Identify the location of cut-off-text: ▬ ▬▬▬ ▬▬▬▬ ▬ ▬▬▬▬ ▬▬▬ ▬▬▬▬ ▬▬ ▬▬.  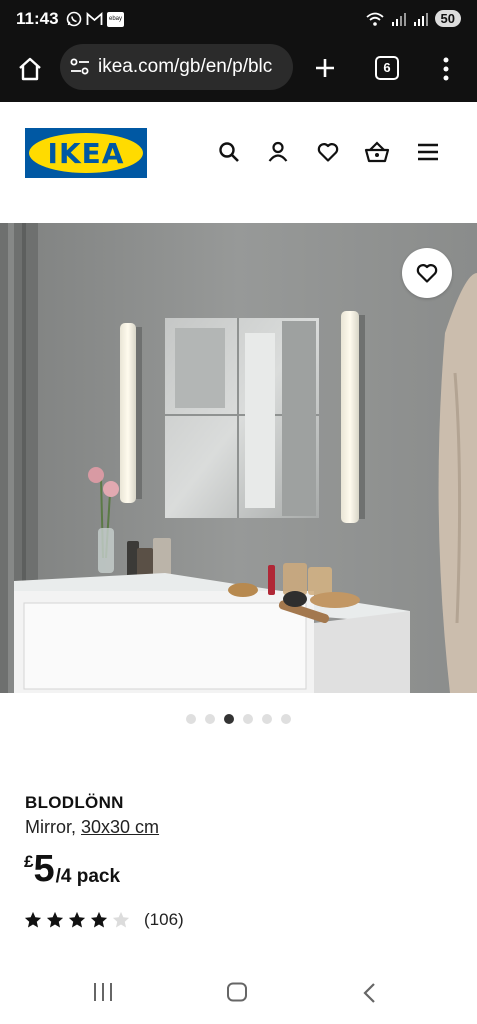
(225, 963).